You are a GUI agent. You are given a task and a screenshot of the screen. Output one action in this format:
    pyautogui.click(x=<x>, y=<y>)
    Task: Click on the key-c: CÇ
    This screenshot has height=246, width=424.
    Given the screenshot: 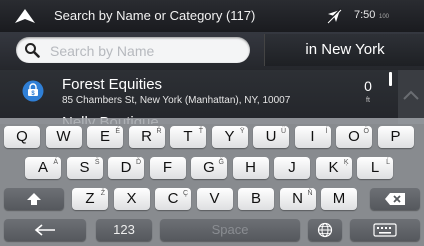 What is the action you would take?
    pyautogui.click(x=173, y=199)
    